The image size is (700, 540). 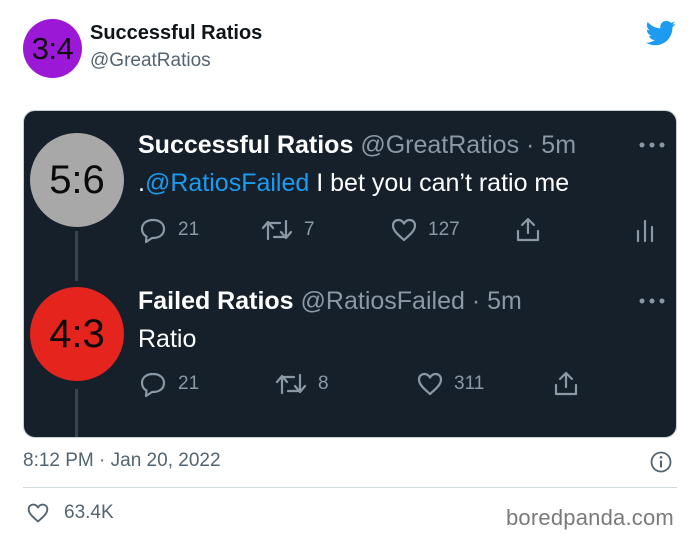 I want to click on retweet-count: 7, so click(x=309, y=229).